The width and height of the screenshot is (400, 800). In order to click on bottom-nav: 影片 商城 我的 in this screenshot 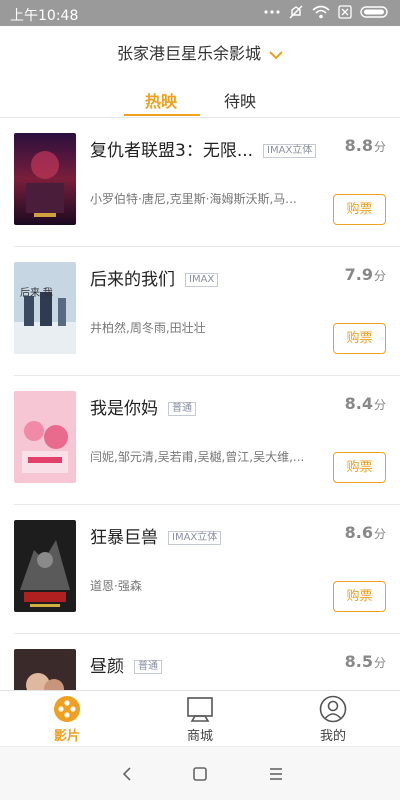, I will do `click(200, 718)`.